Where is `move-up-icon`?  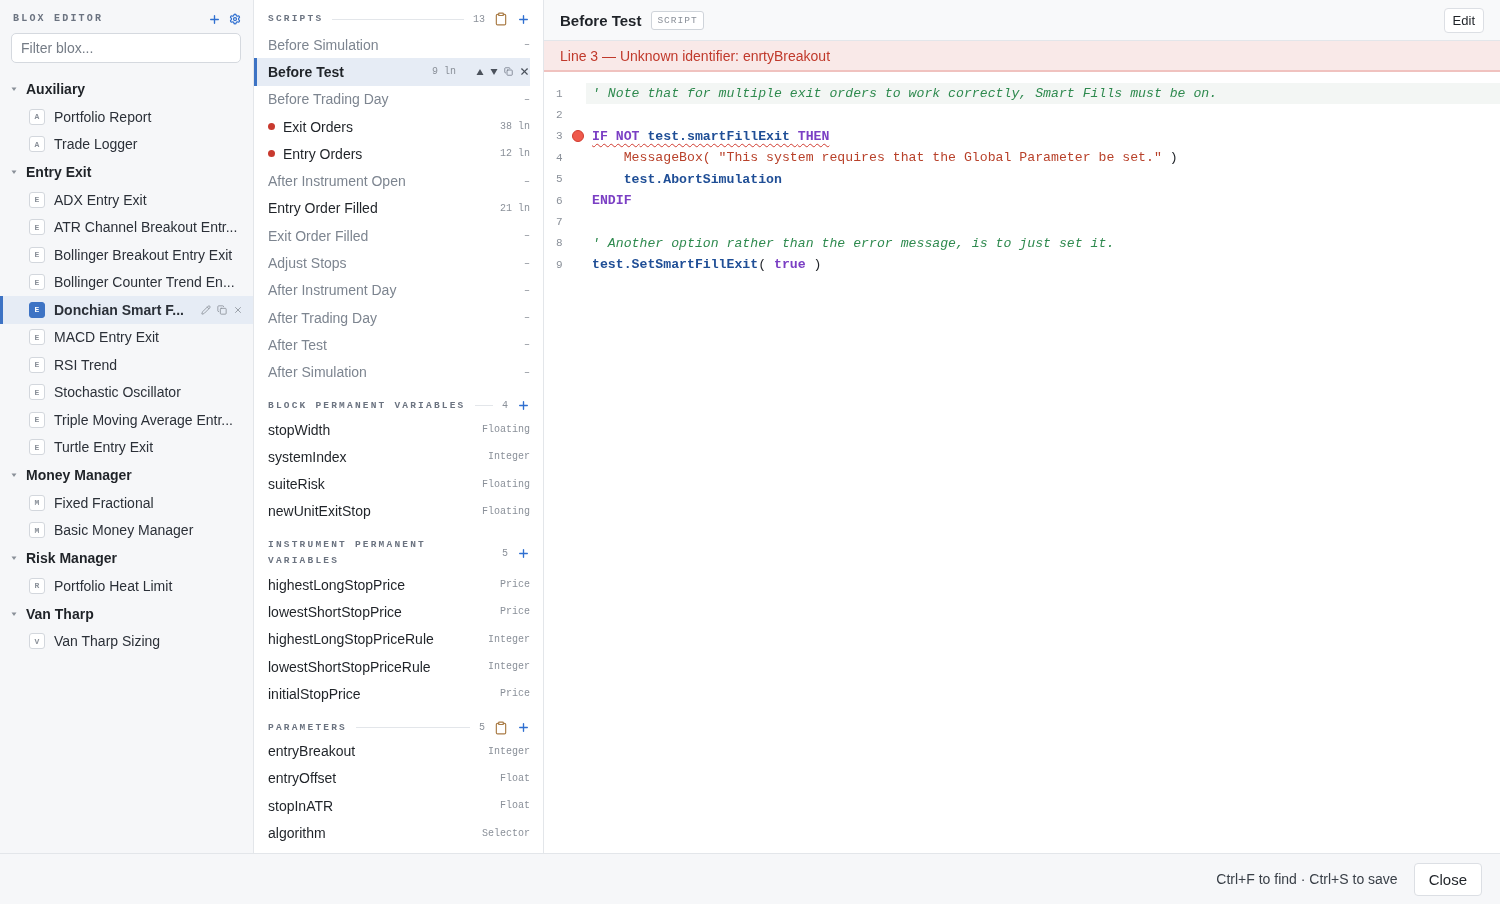 move-up-icon is located at coordinates (480, 71).